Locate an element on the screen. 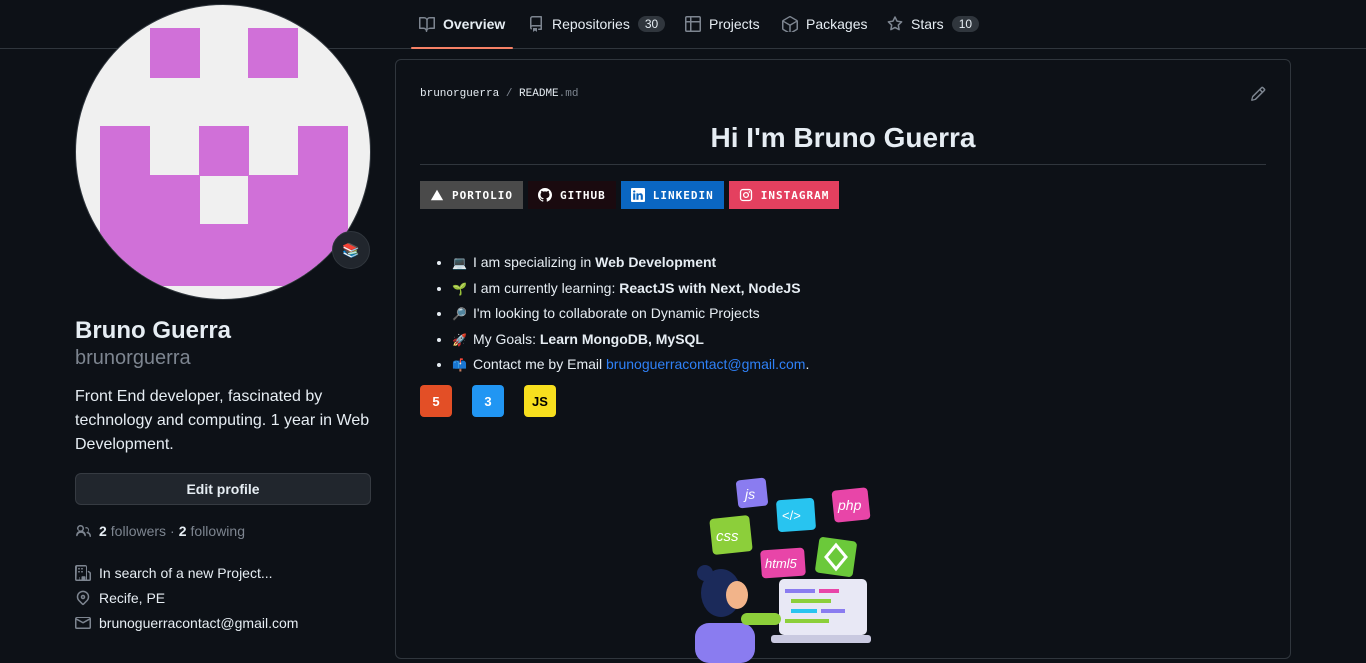  edit-readme-button is located at coordinates (1258, 94).